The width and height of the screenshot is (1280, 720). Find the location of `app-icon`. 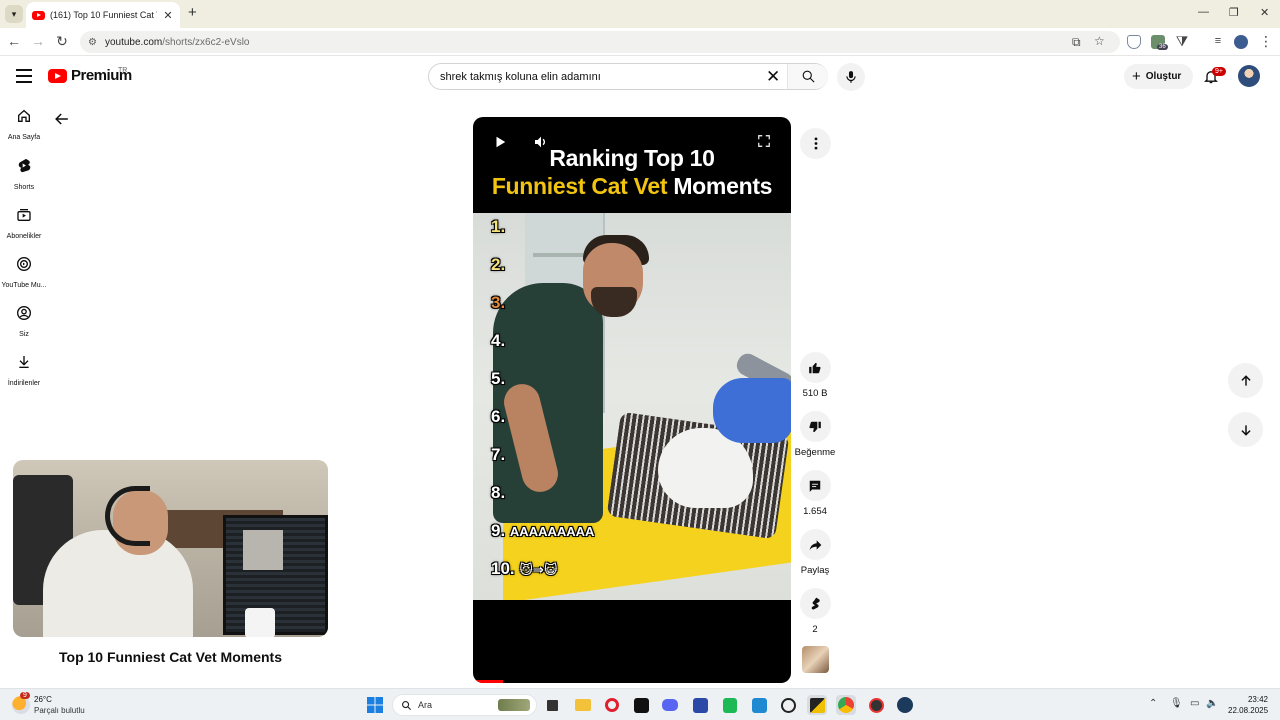

app-icon is located at coordinates (700, 705).